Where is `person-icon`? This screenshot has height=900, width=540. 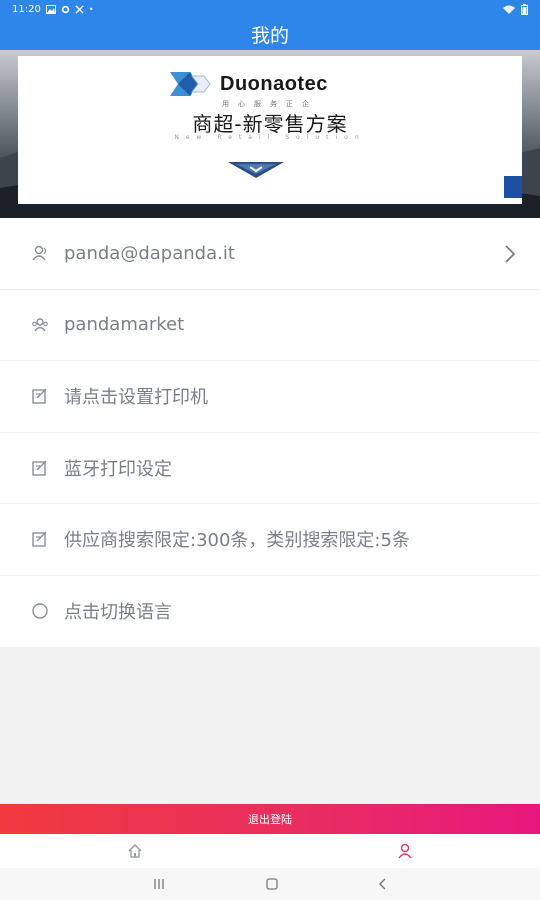 person-icon is located at coordinates (405, 851).